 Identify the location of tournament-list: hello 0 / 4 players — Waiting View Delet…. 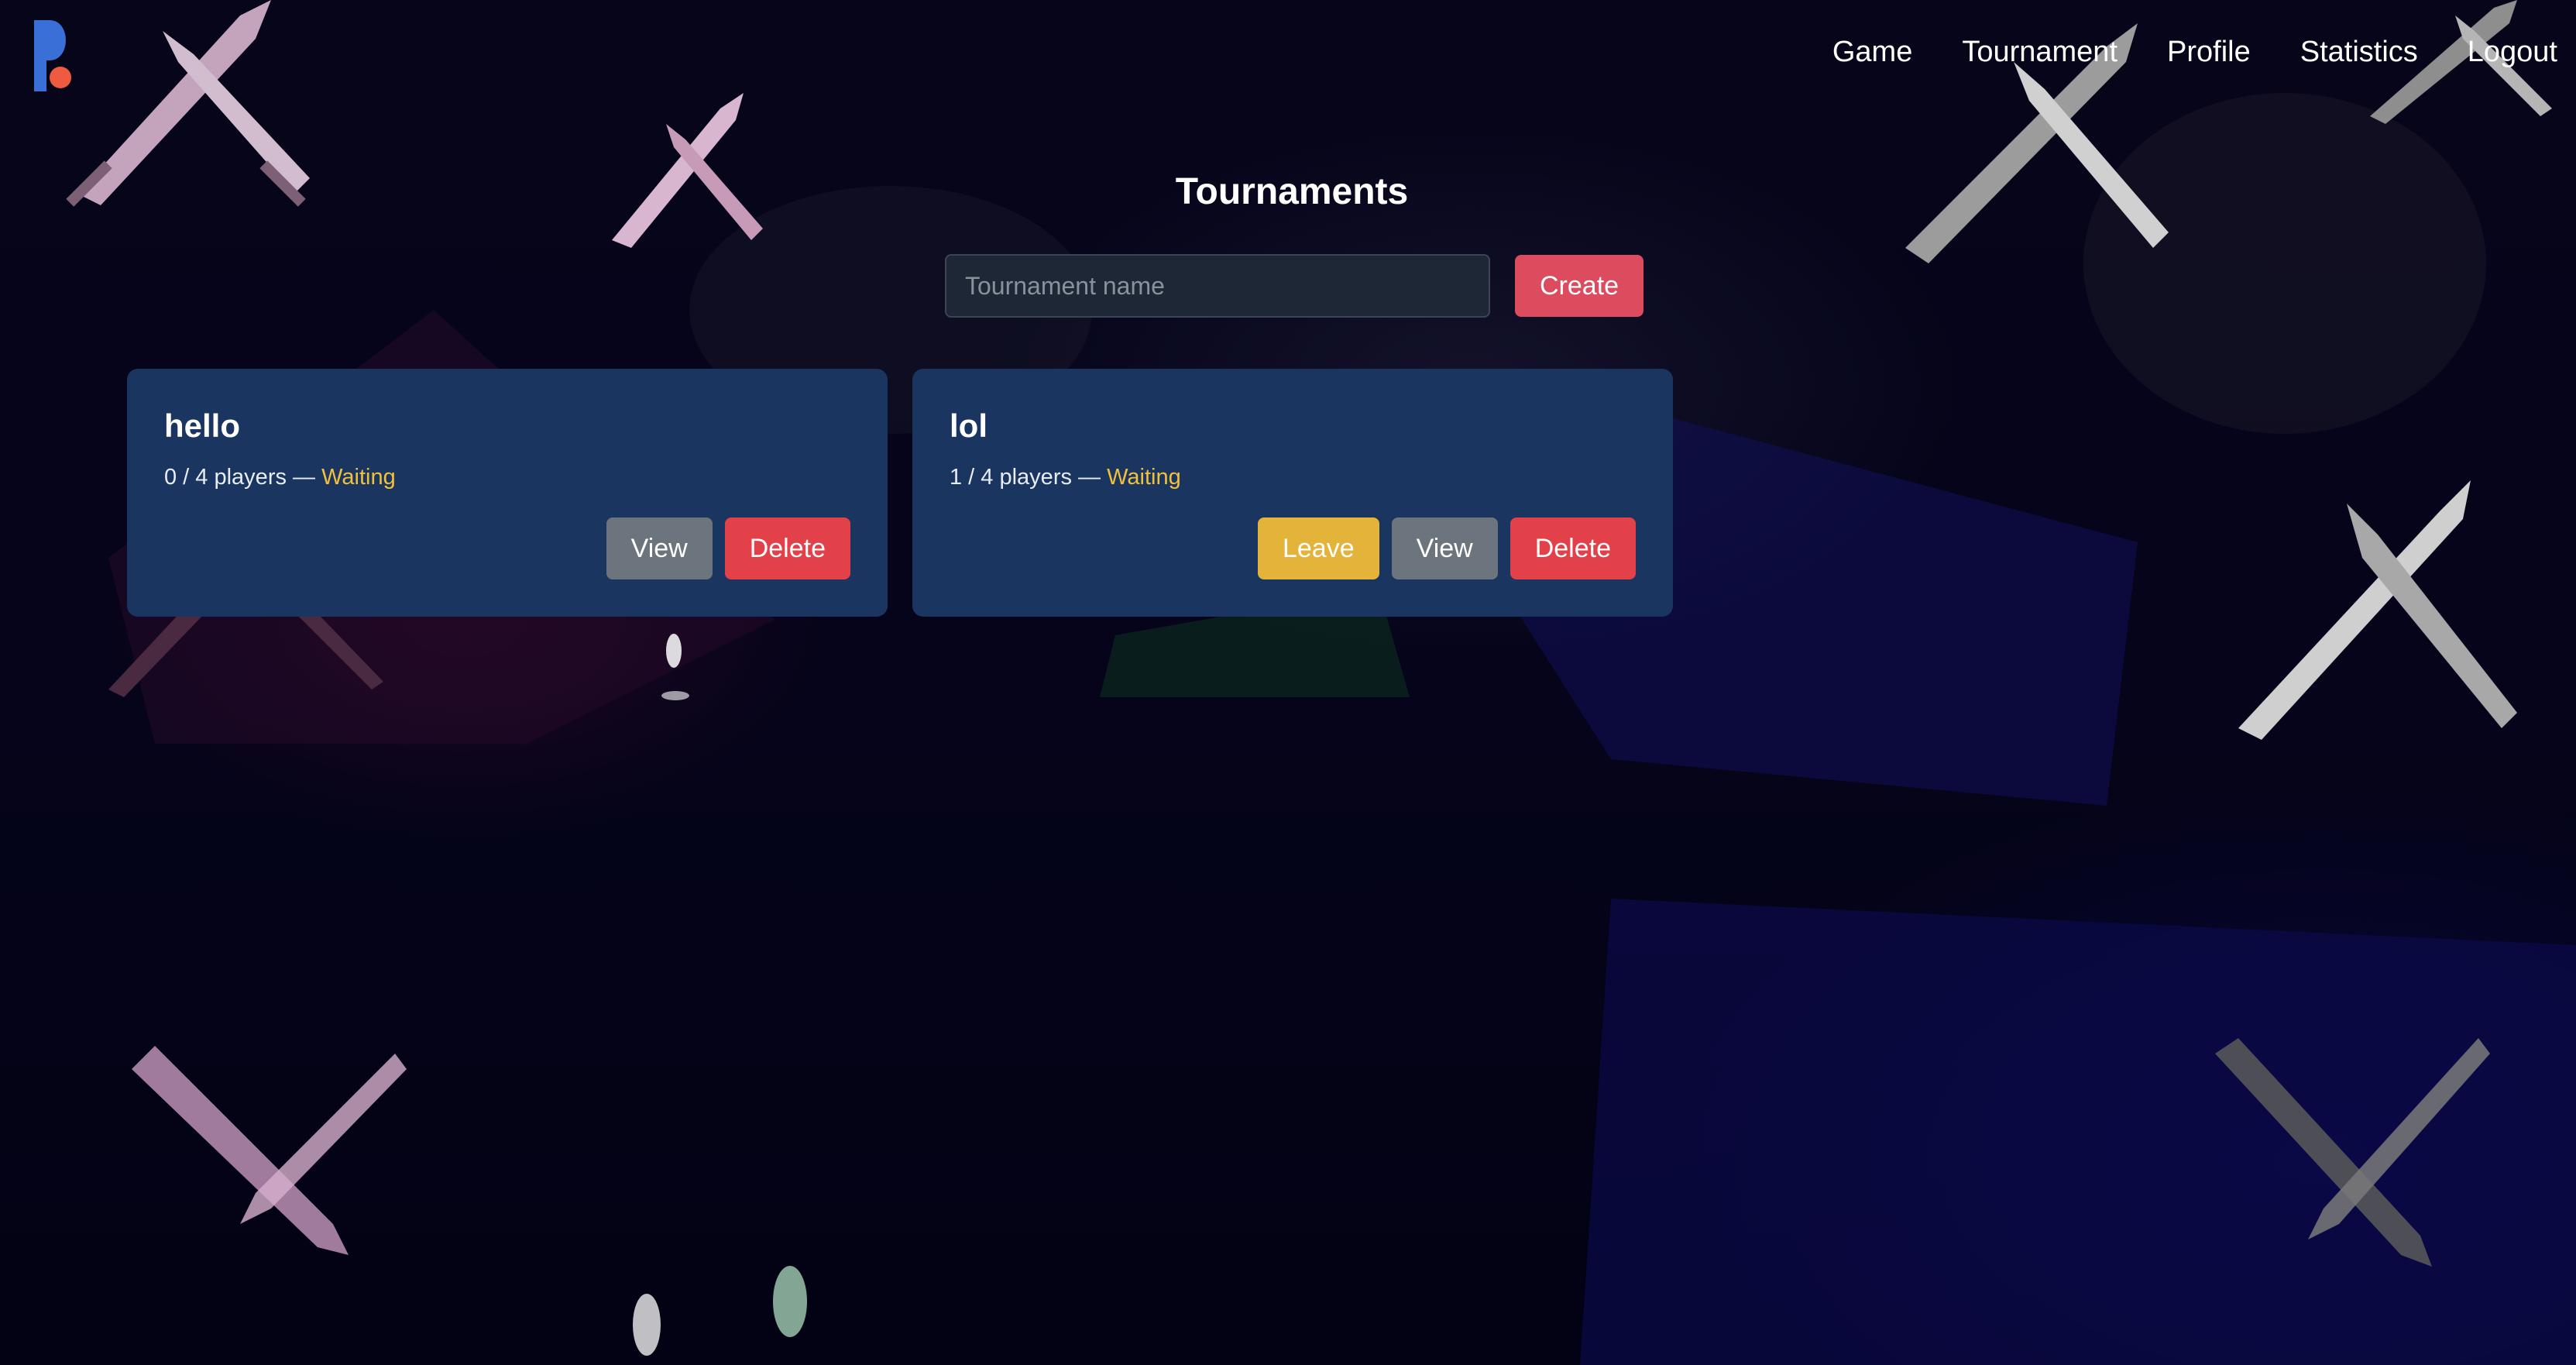
(900, 493).